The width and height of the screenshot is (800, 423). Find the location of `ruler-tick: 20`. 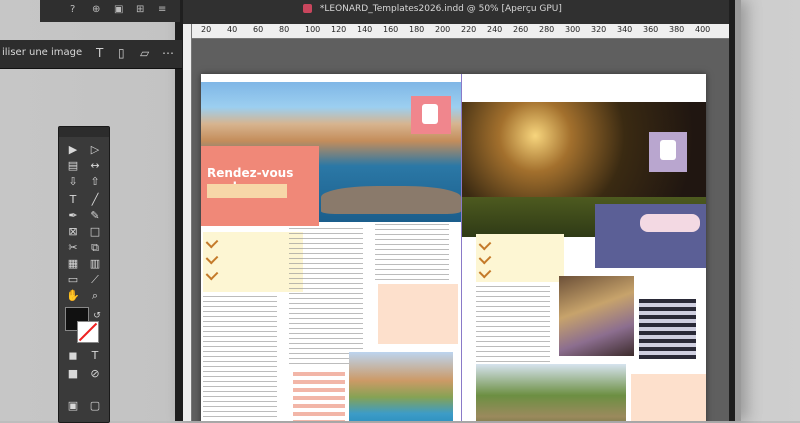

ruler-tick: 20 is located at coordinates (206, 29).